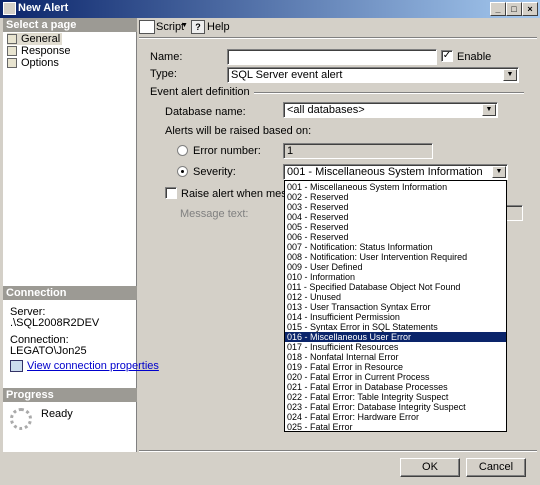  Describe the element at coordinates (9, 8) in the screenshot. I see `app-icon` at that location.